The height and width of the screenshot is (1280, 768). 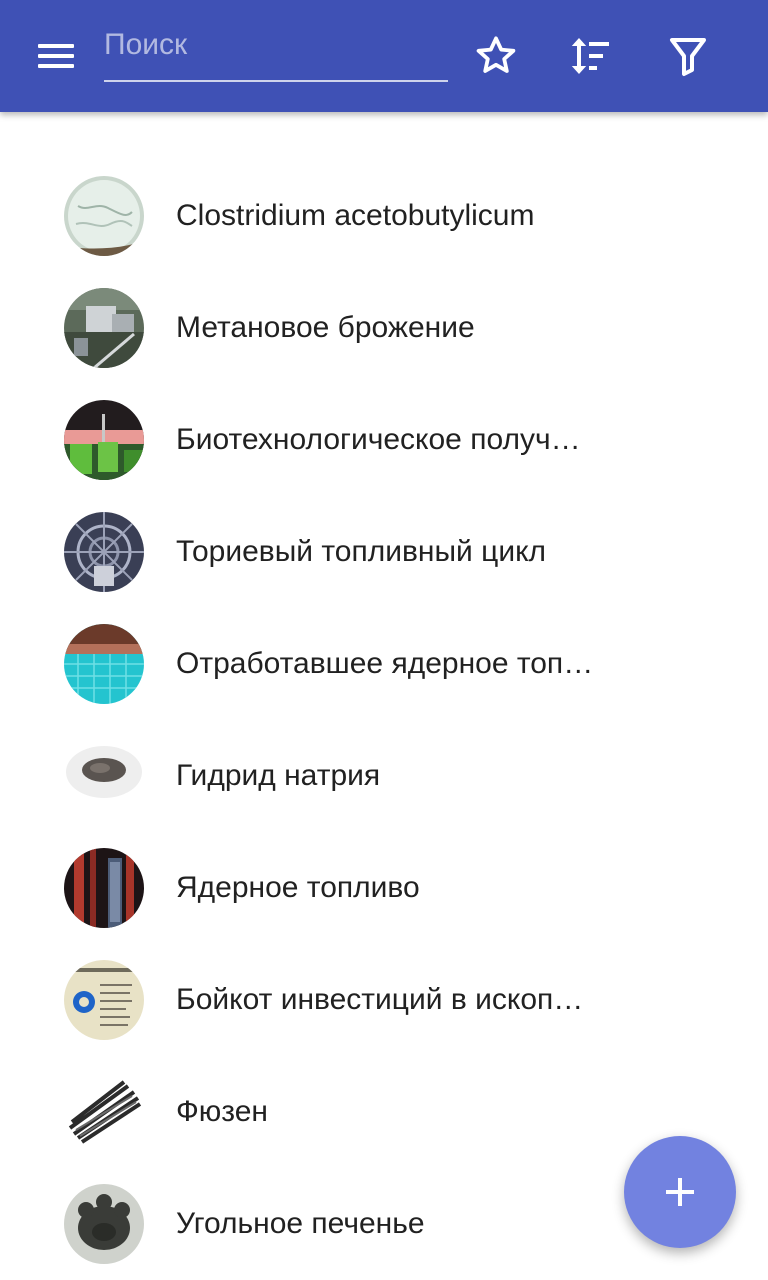 What do you see at coordinates (276, 52) in the screenshot?
I see `search-input` at bounding box center [276, 52].